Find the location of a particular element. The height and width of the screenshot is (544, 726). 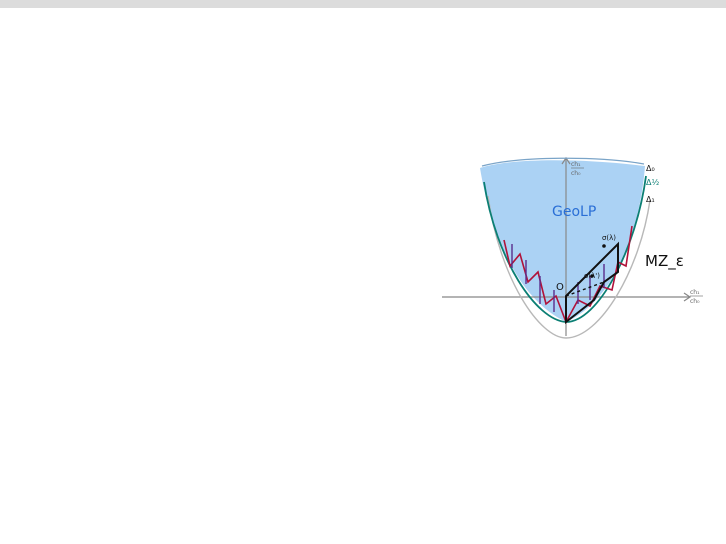

x-axis-label-num: ch₁ is located at coordinates (695, 292).